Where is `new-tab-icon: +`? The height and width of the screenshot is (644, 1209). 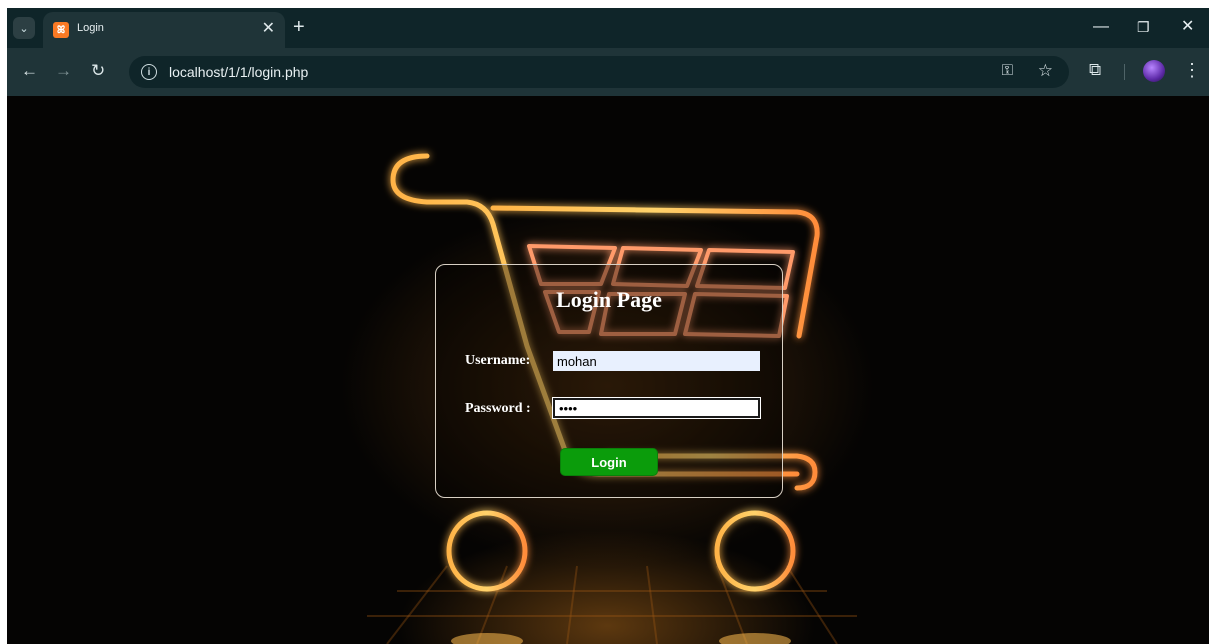 new-tab-icon: + is located at coordinates (299, 27).